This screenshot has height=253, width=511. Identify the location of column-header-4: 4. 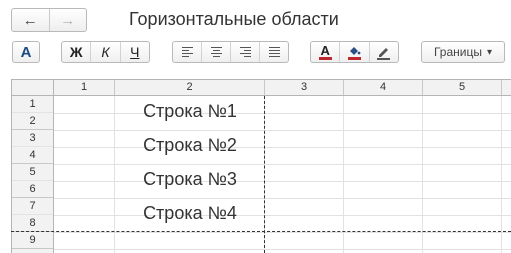
(383, 87).